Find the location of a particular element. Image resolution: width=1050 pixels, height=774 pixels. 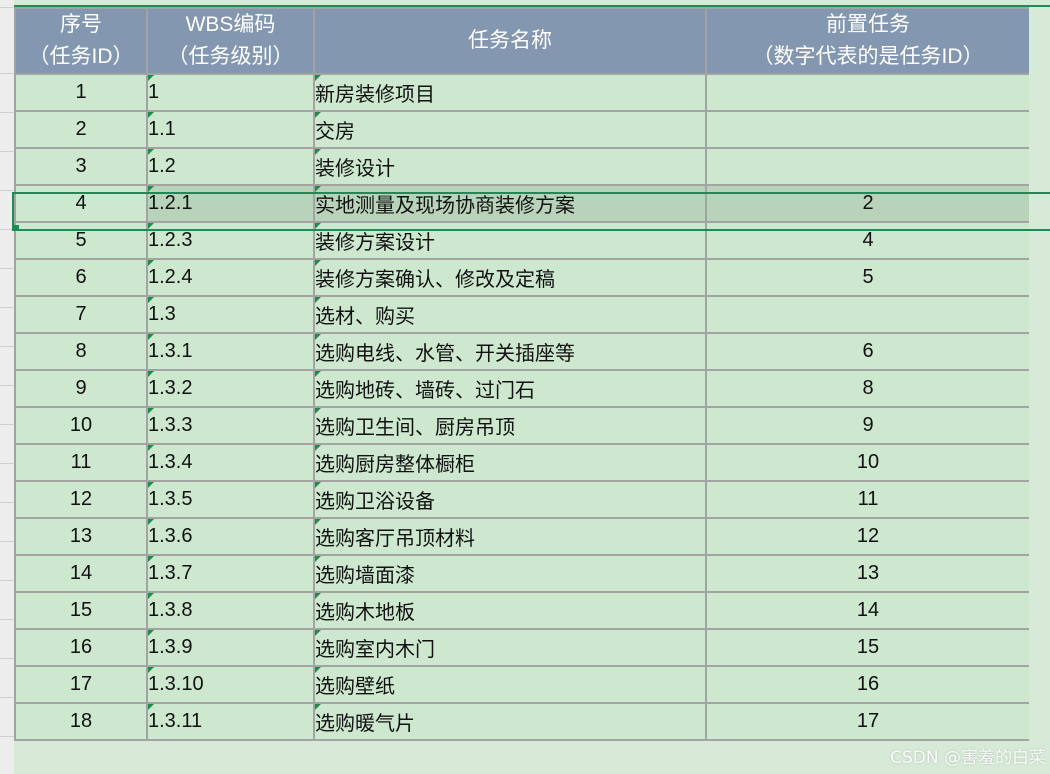

table-row: 5 1.2.3 装修方案设计 4 is located at coordinates (522, 240).